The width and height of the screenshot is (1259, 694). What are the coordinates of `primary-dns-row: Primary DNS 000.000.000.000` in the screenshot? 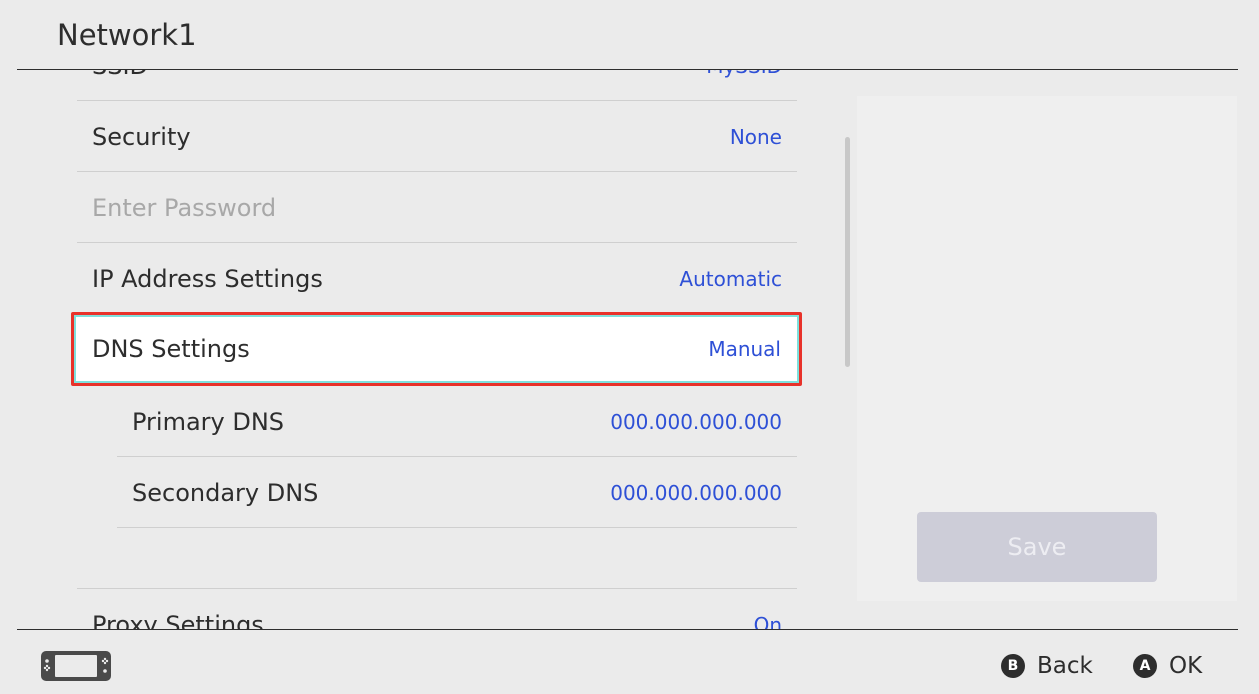 It's located at (457, 422).